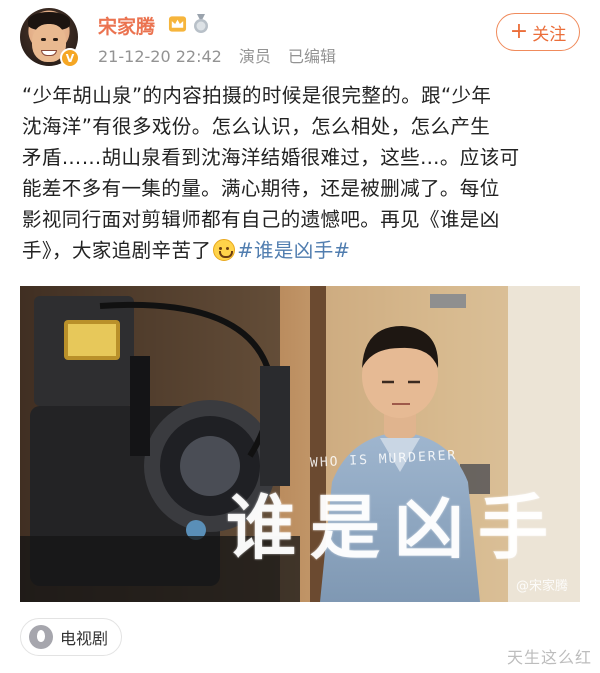 This screenshot has height=673, width=600. What do you see at coordinates (223, 55) in the screenshot?
I see `post-meta: 21-12-20 22:42 演员 已编辑` at bounding box center [223, 55].